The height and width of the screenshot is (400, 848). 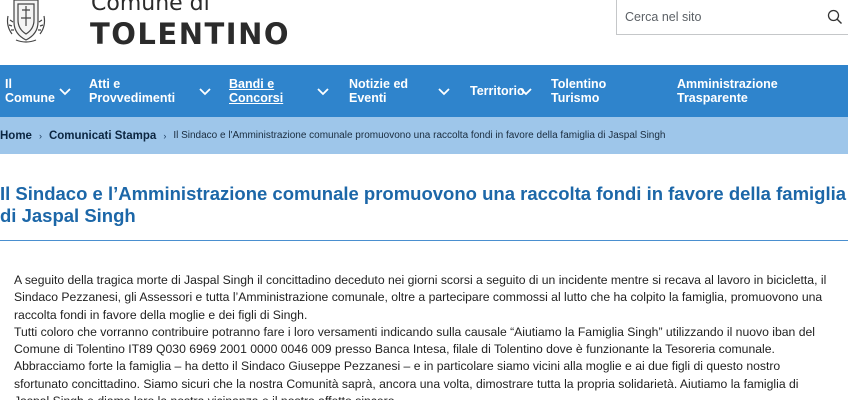 I want to click on nav-item-bandi-concorsi: Bandi e Concorsi, so click(x=256, y=91).